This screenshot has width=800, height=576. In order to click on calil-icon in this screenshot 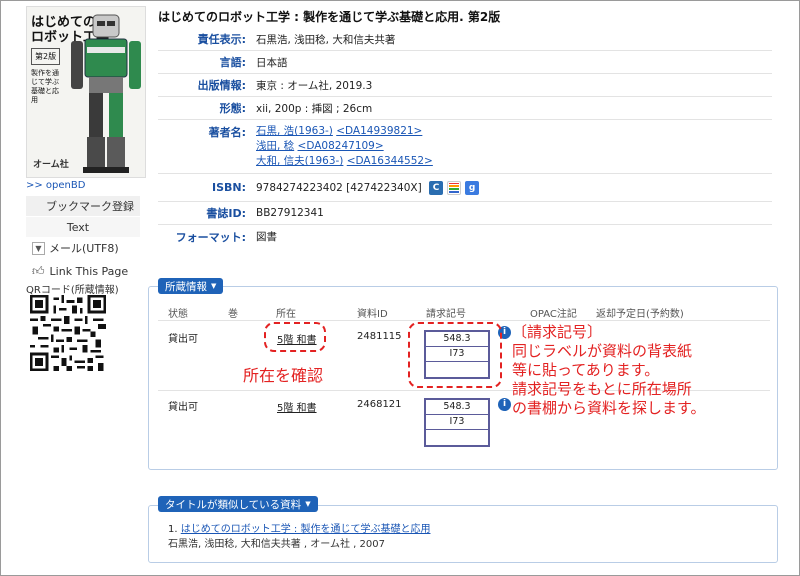, I will do `click(454, 187)`.